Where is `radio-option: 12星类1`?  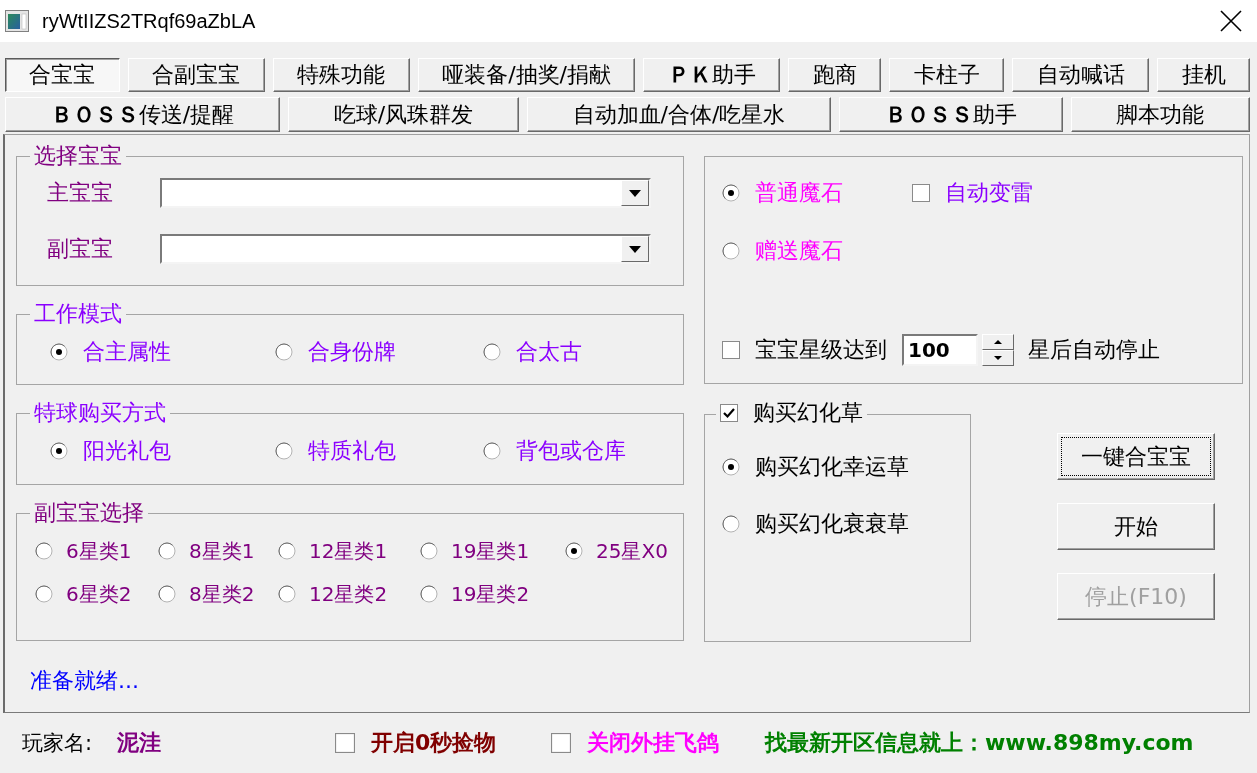 radio-option: 12星类1 is located at coordinates (333, 551).